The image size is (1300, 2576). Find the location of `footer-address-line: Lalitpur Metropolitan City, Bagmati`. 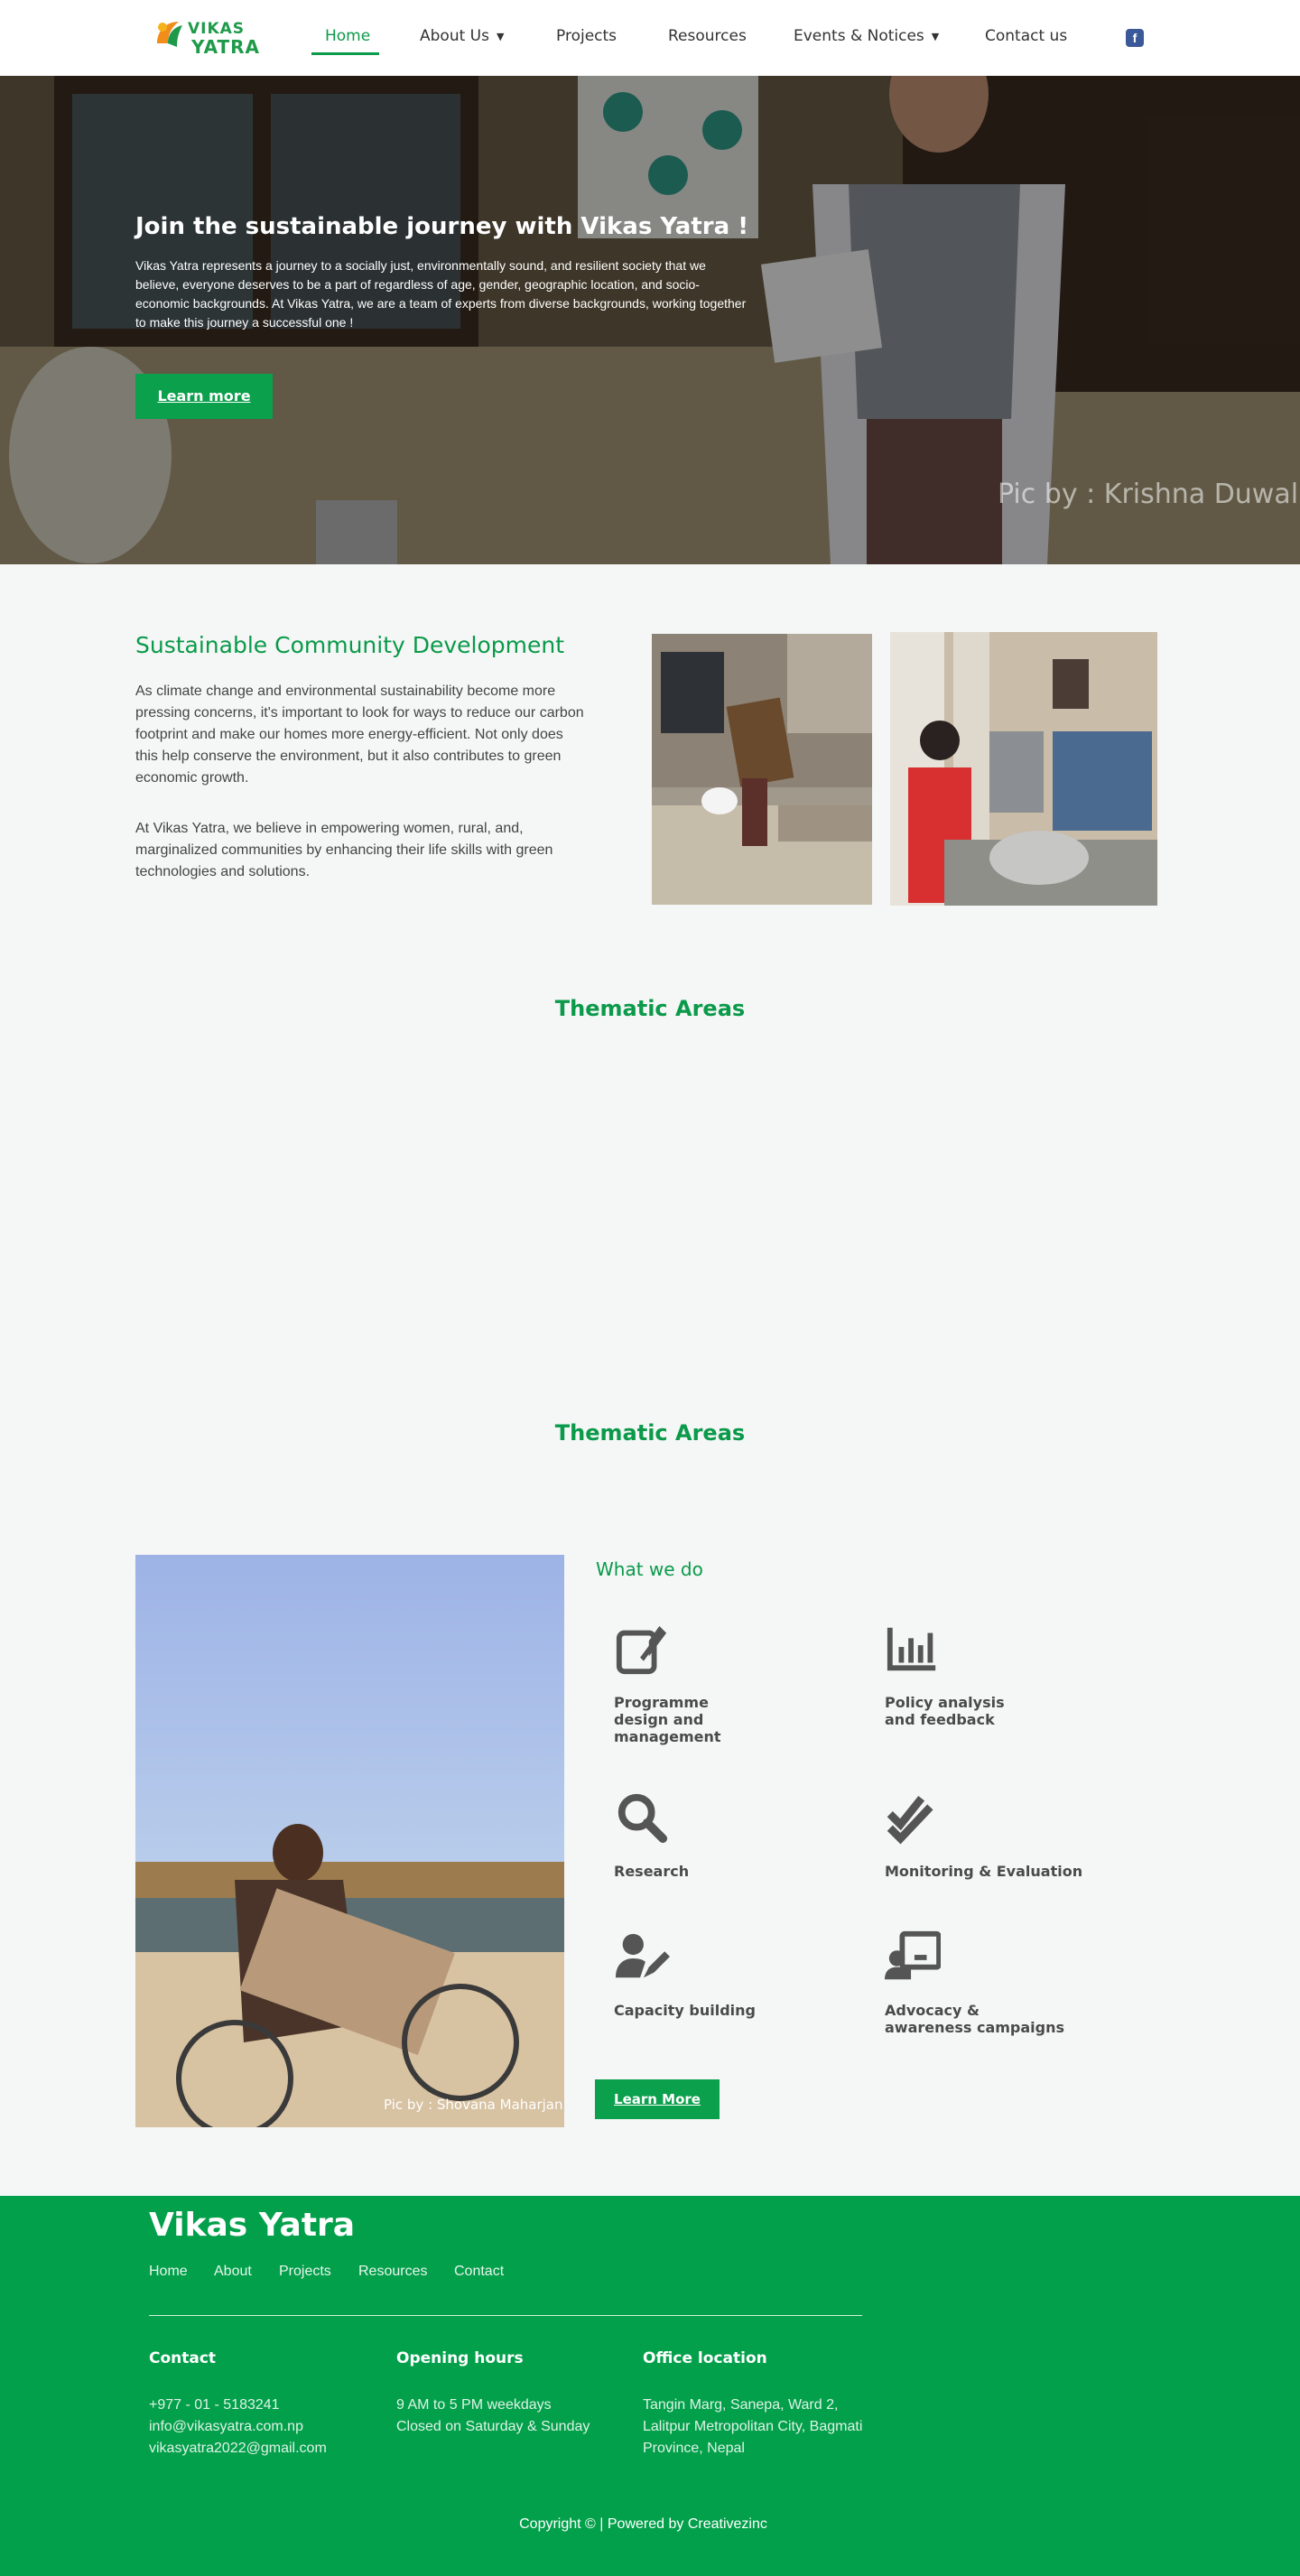

footer-address-line: Lalitpur Metropolitan City, Bagmati is located at coordinates (753, 2426).